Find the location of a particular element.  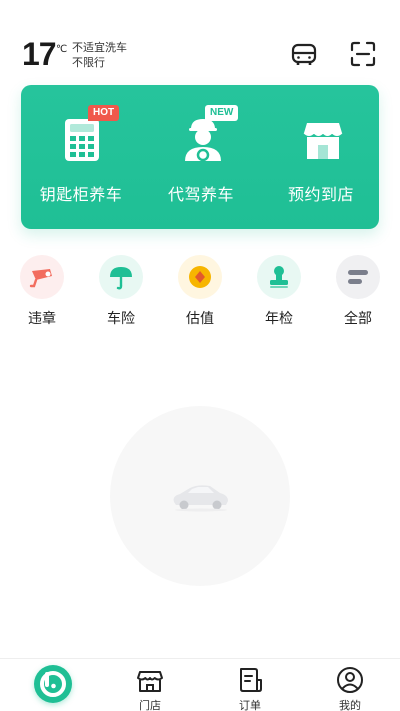

service-label: 钥匙柜养车 is located at coordinates (81, 194).